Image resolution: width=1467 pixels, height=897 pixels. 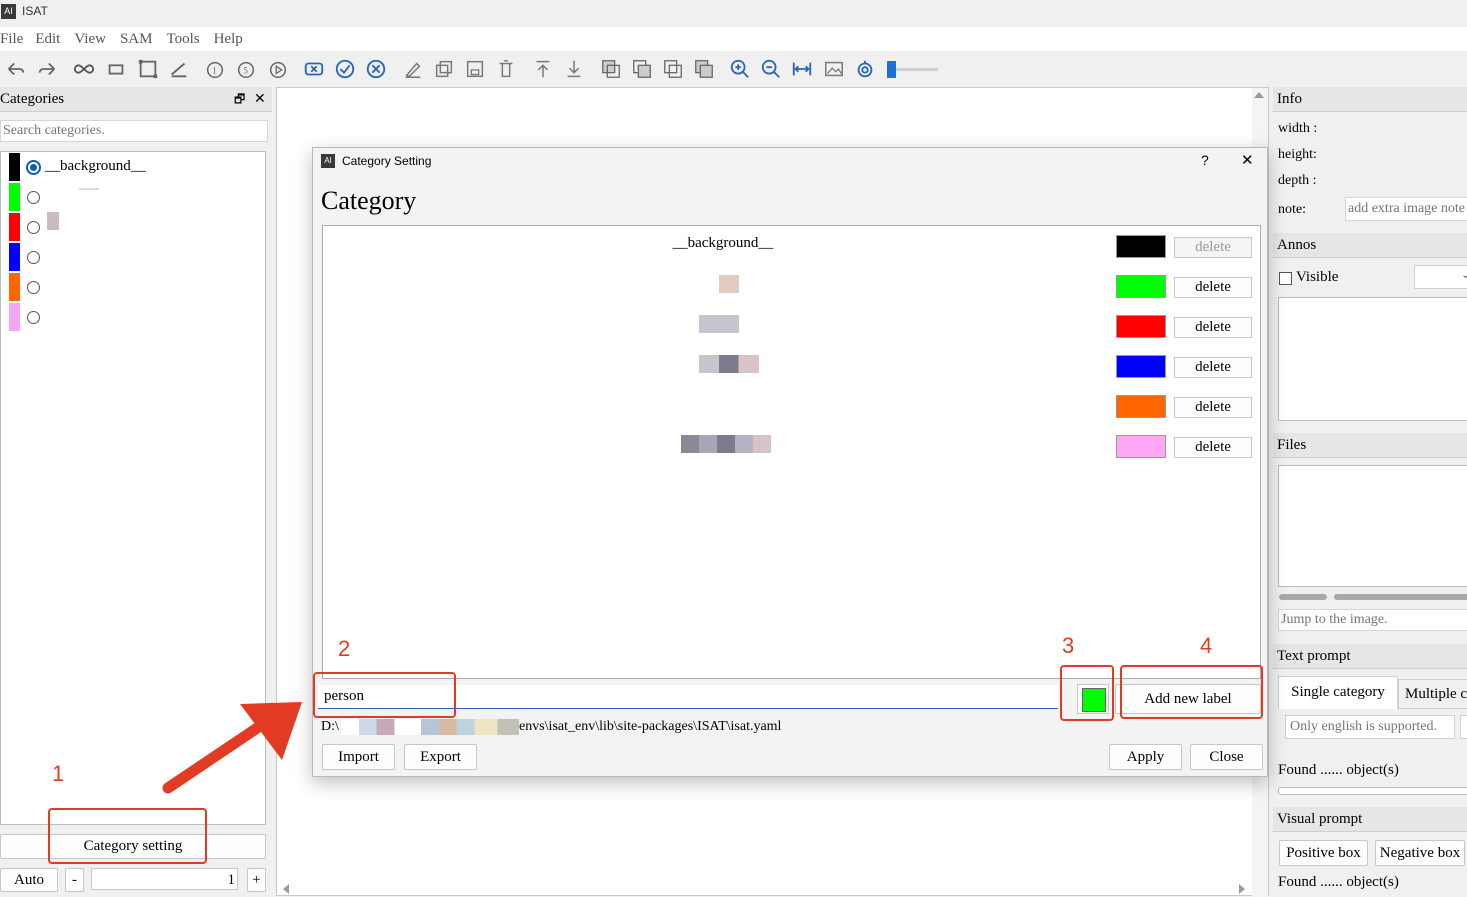 I want to click on brush-icon, so click(x=179, y=69).